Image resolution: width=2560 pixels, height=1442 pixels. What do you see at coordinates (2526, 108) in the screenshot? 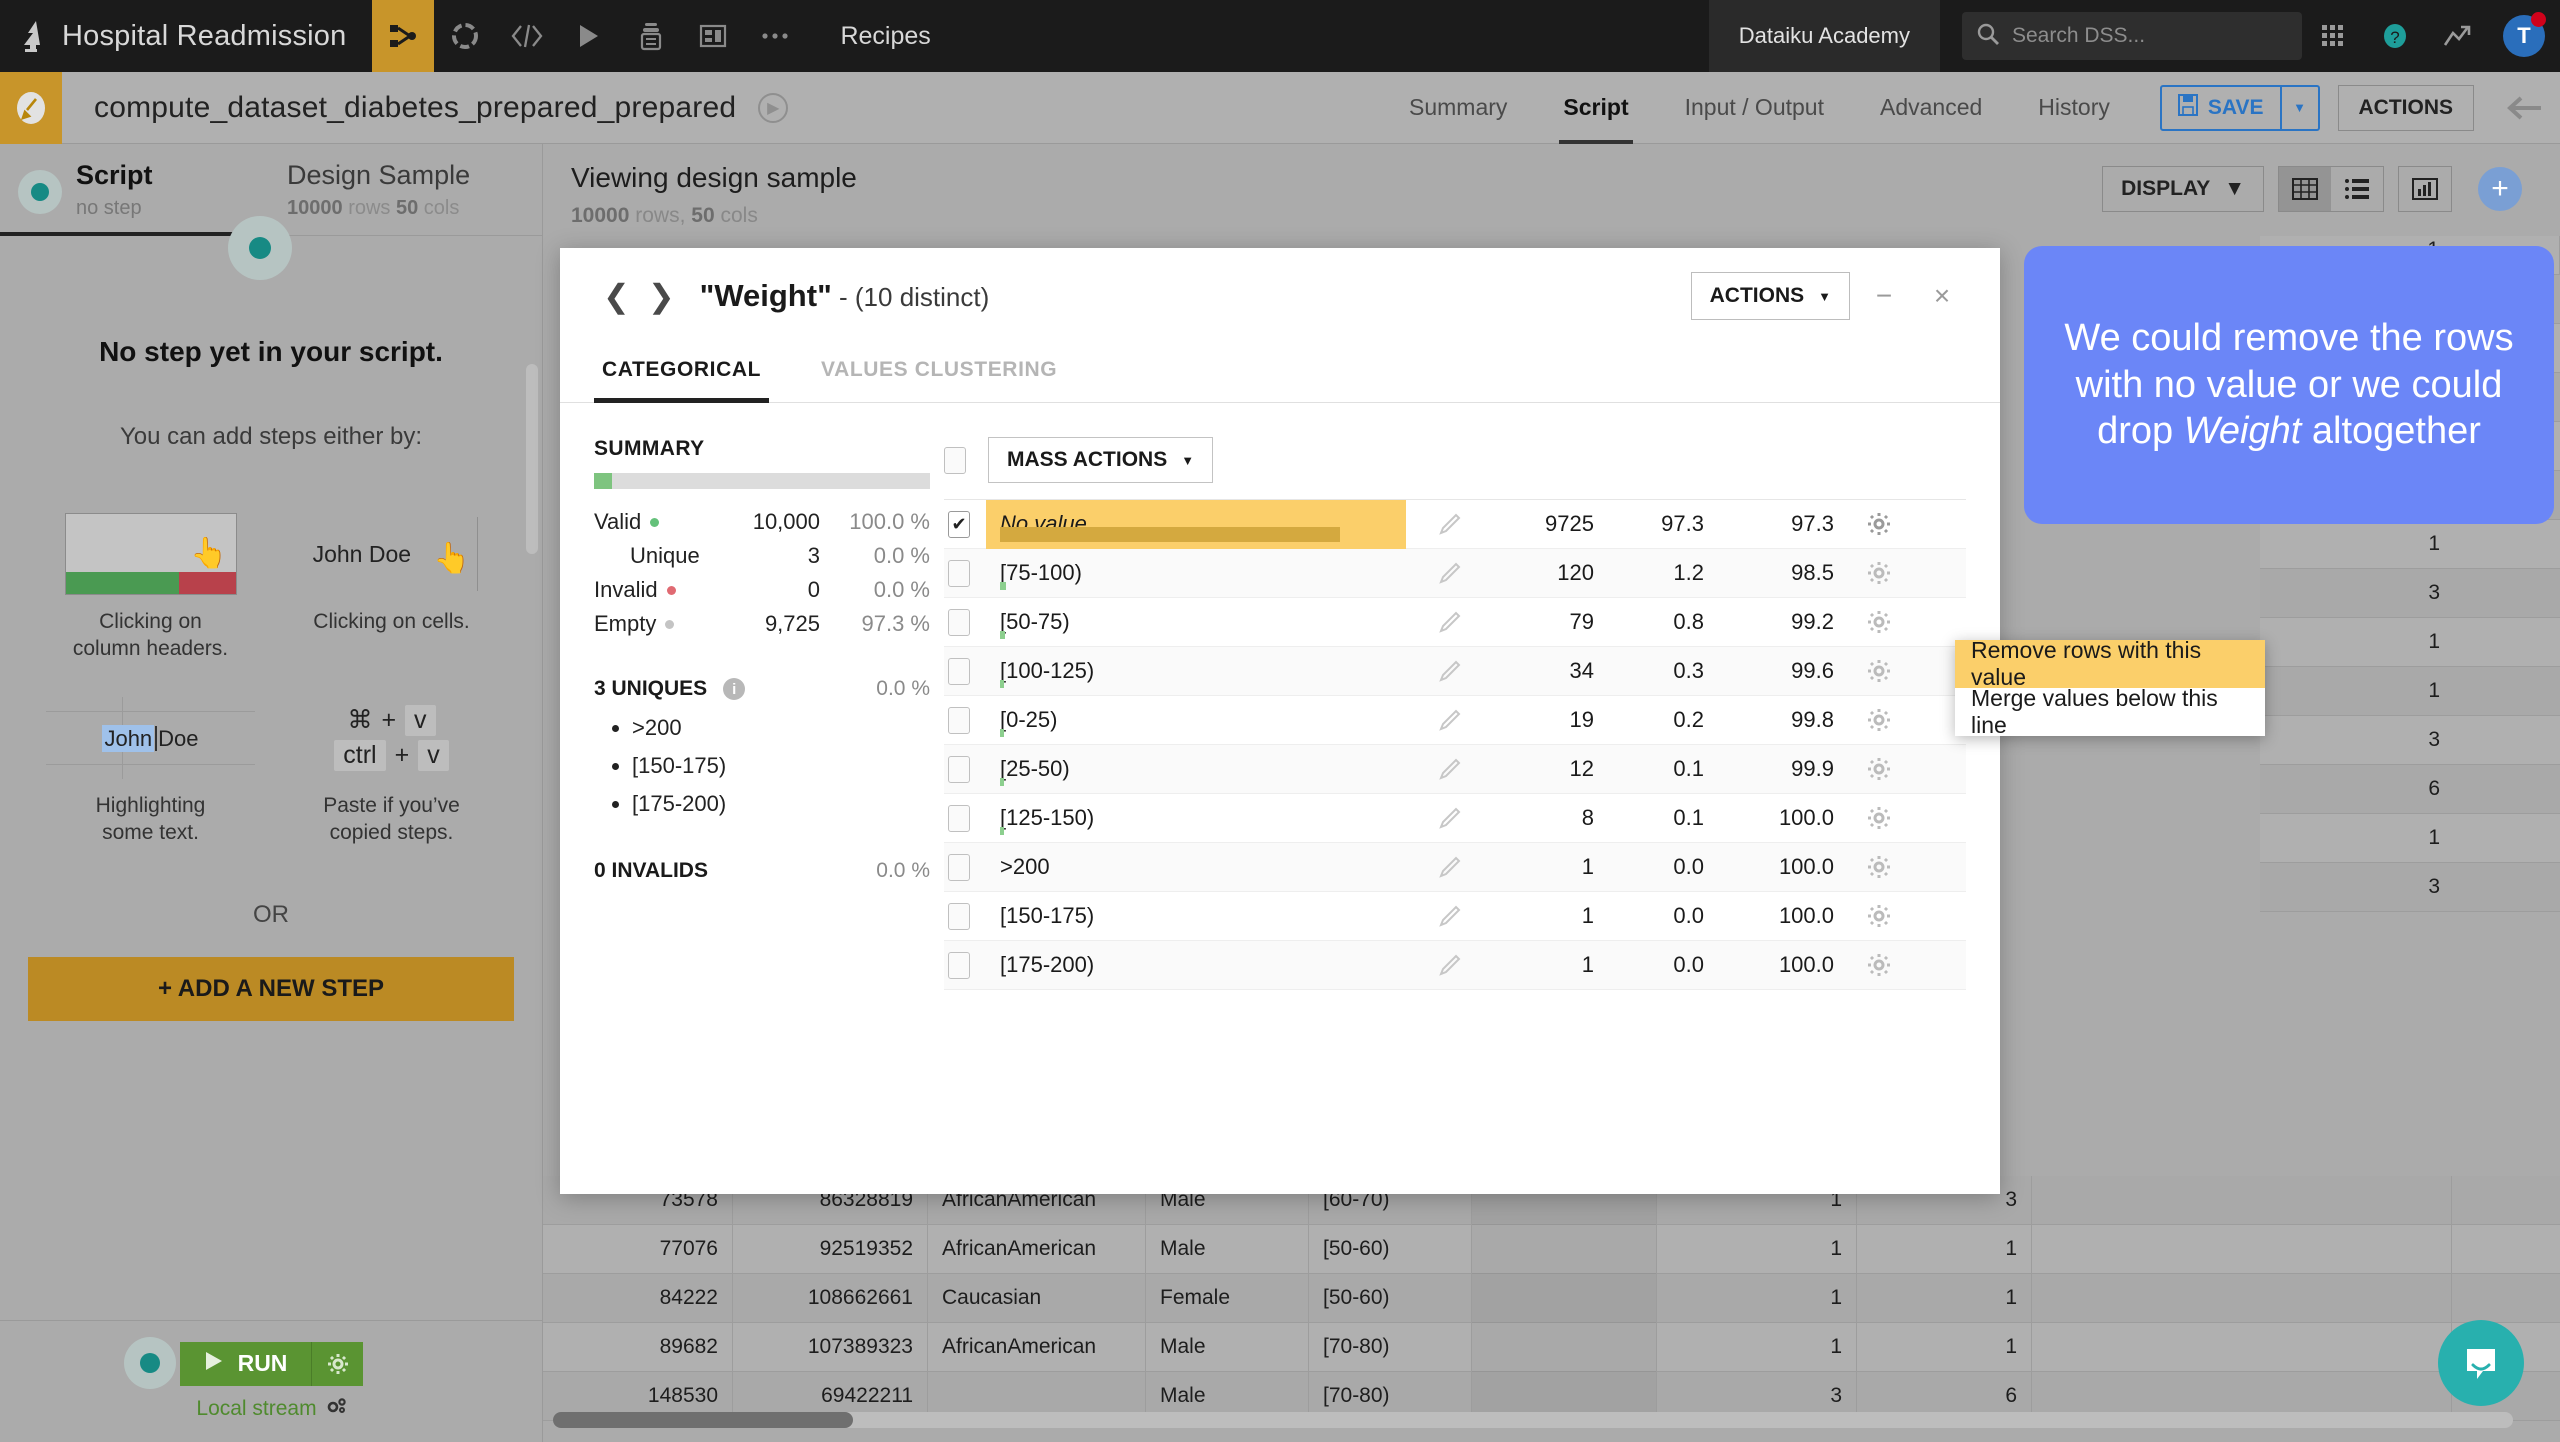
I see `collapse-panel-icon` at bounding box center [2526, 108].